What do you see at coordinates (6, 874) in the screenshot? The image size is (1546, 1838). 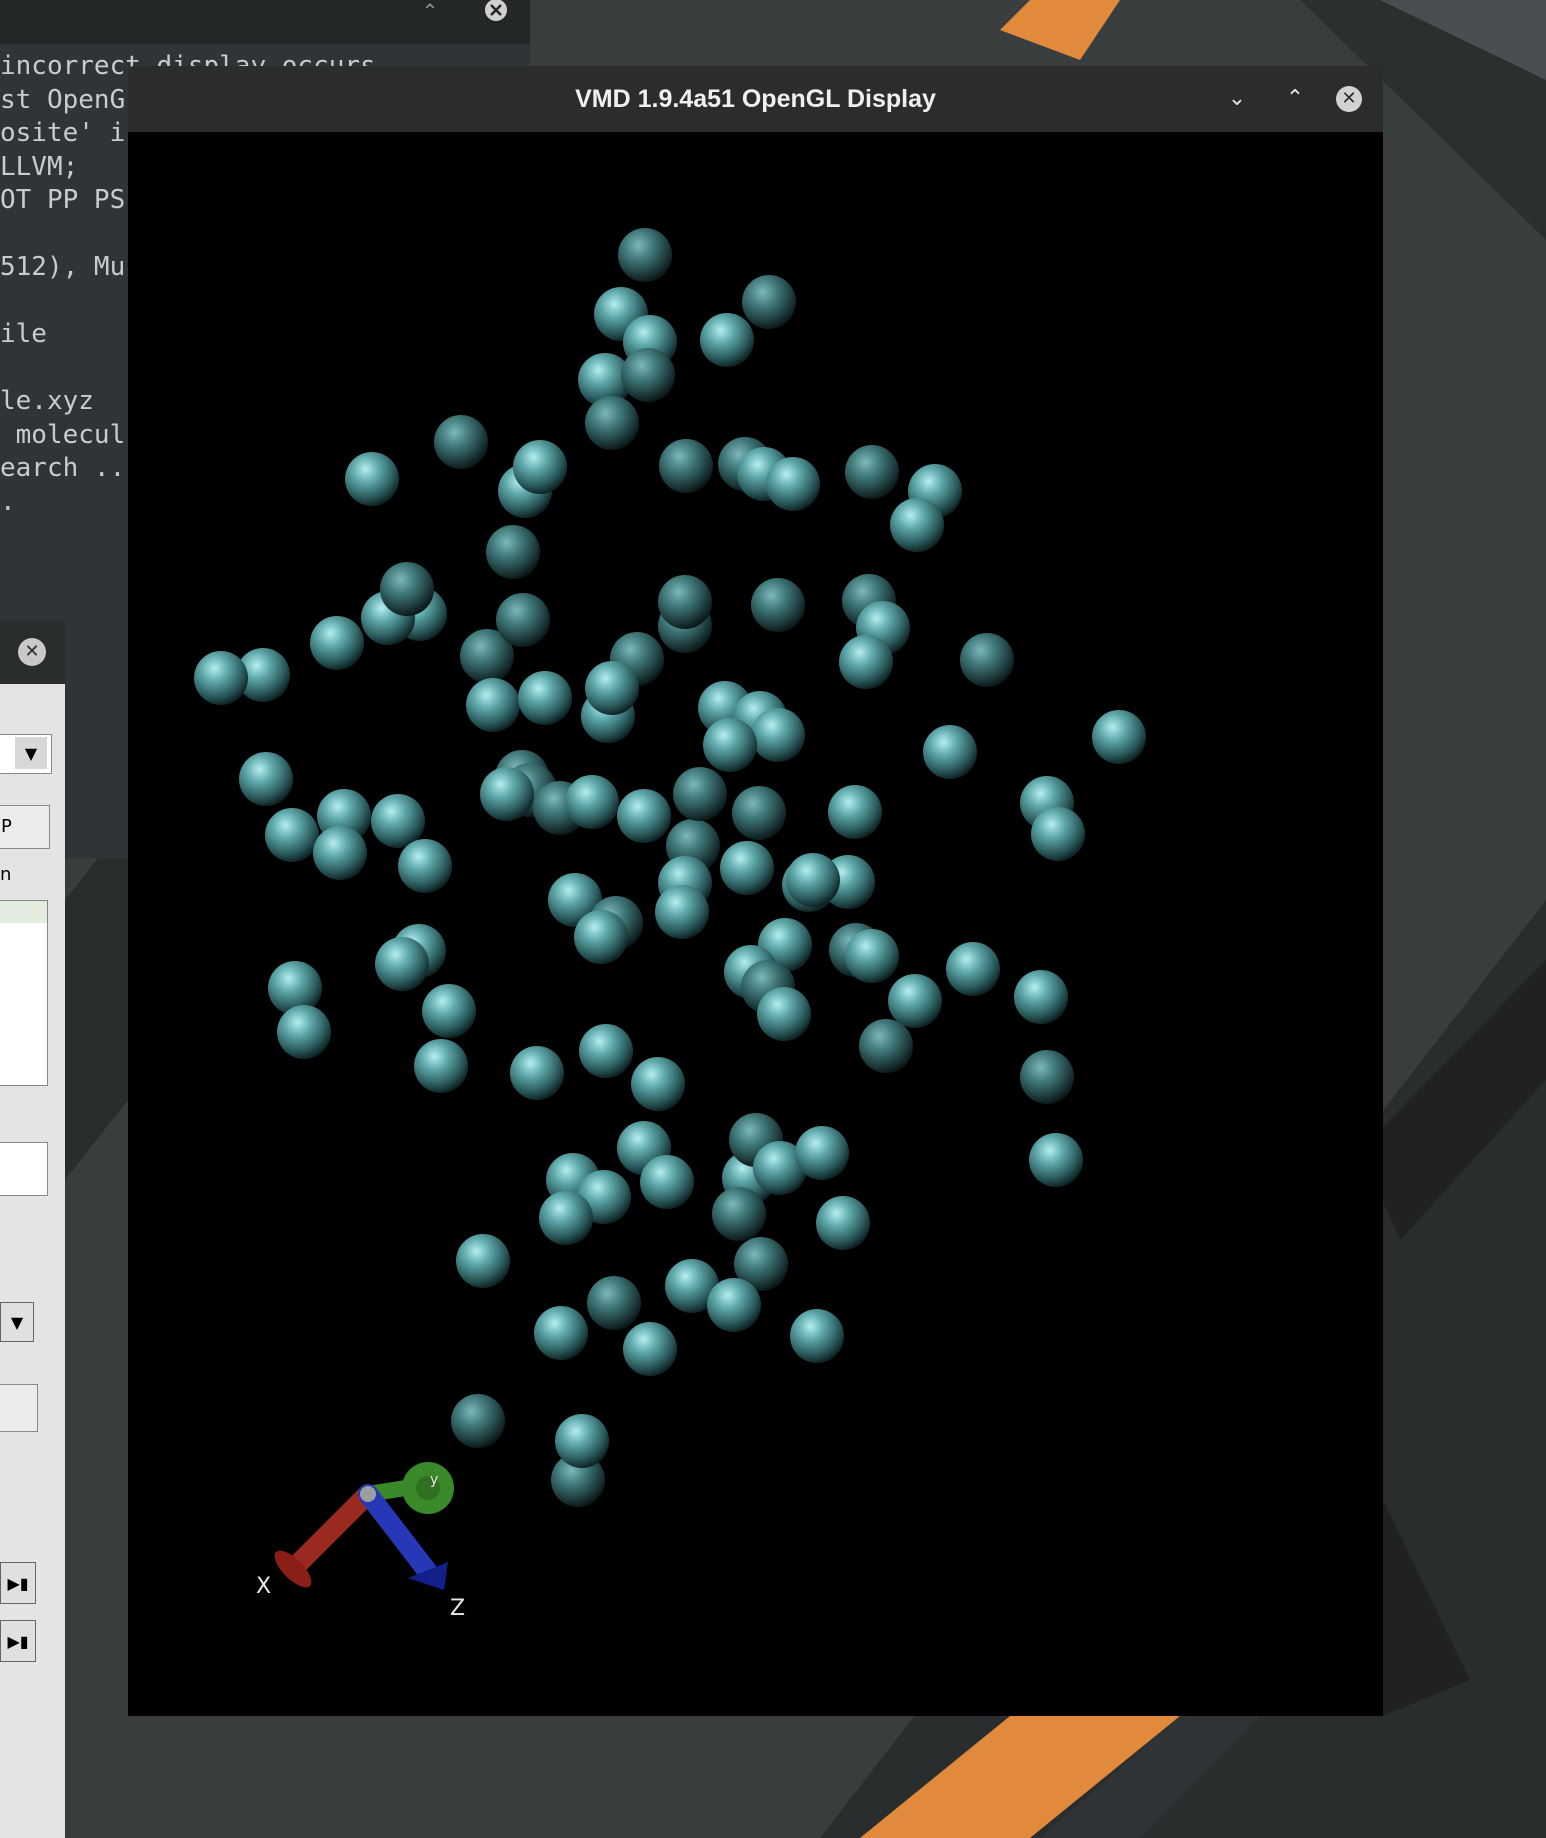 I see `vmd-main-column-label: n` at bounding box center [6, 874].